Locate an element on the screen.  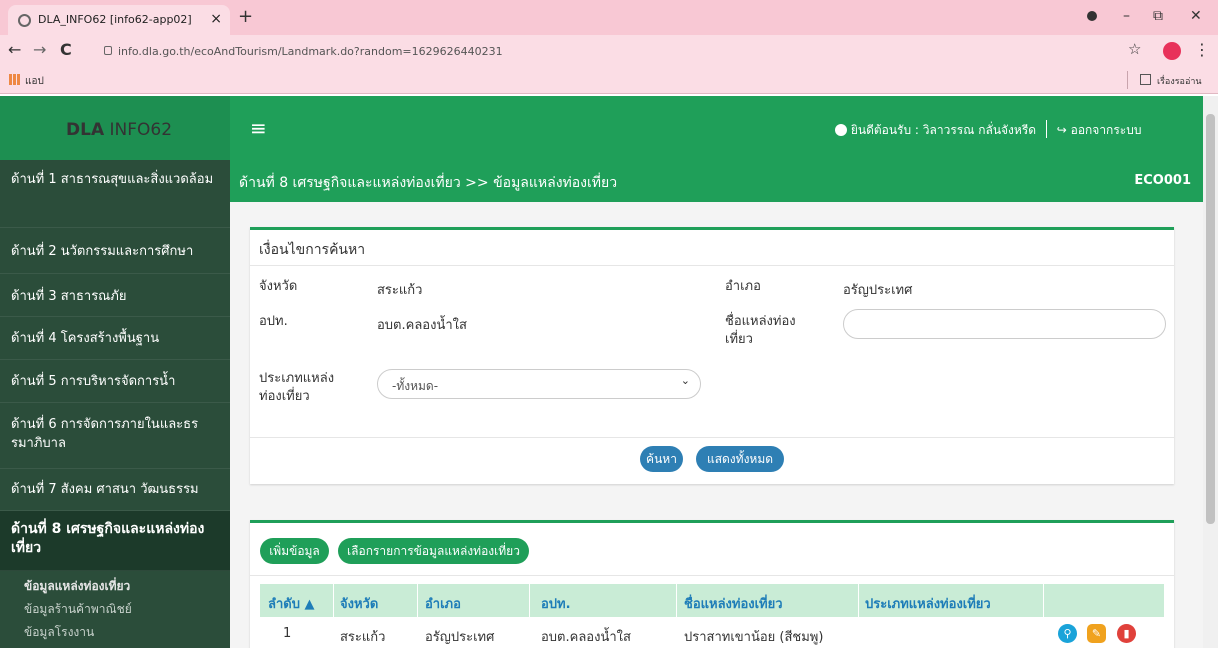
sidebar-item-4: ด้านที่ 4 โครงสร้างพื้นฐาน is located at coordinates (115, 338).